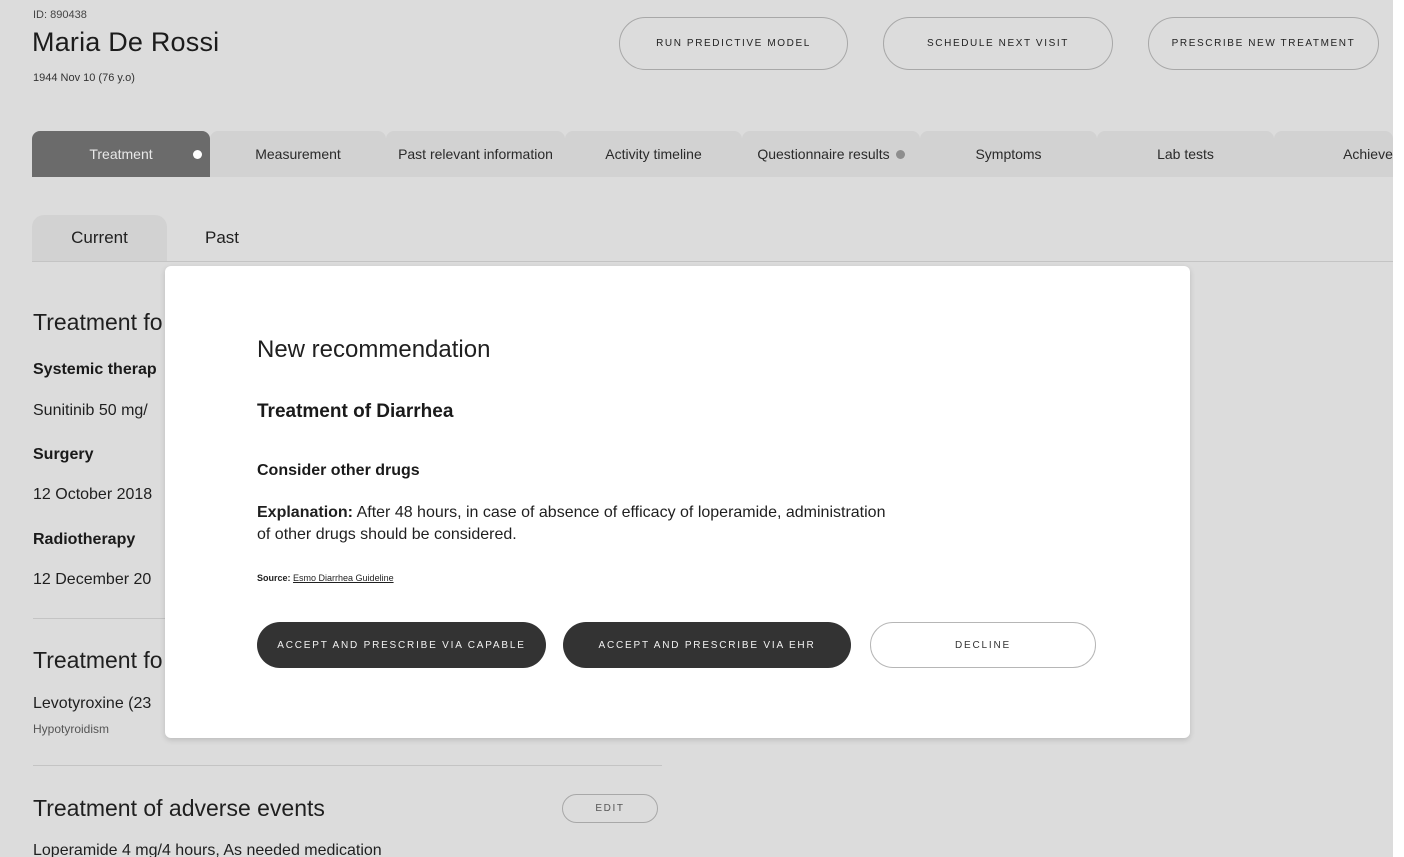 This screenshot has width=1404, height=857. What do you see at coordinates (98, 660) in the screenshot?
I see `section-title-treatment-2: Treatment fo` at bounding box center [98, 660].